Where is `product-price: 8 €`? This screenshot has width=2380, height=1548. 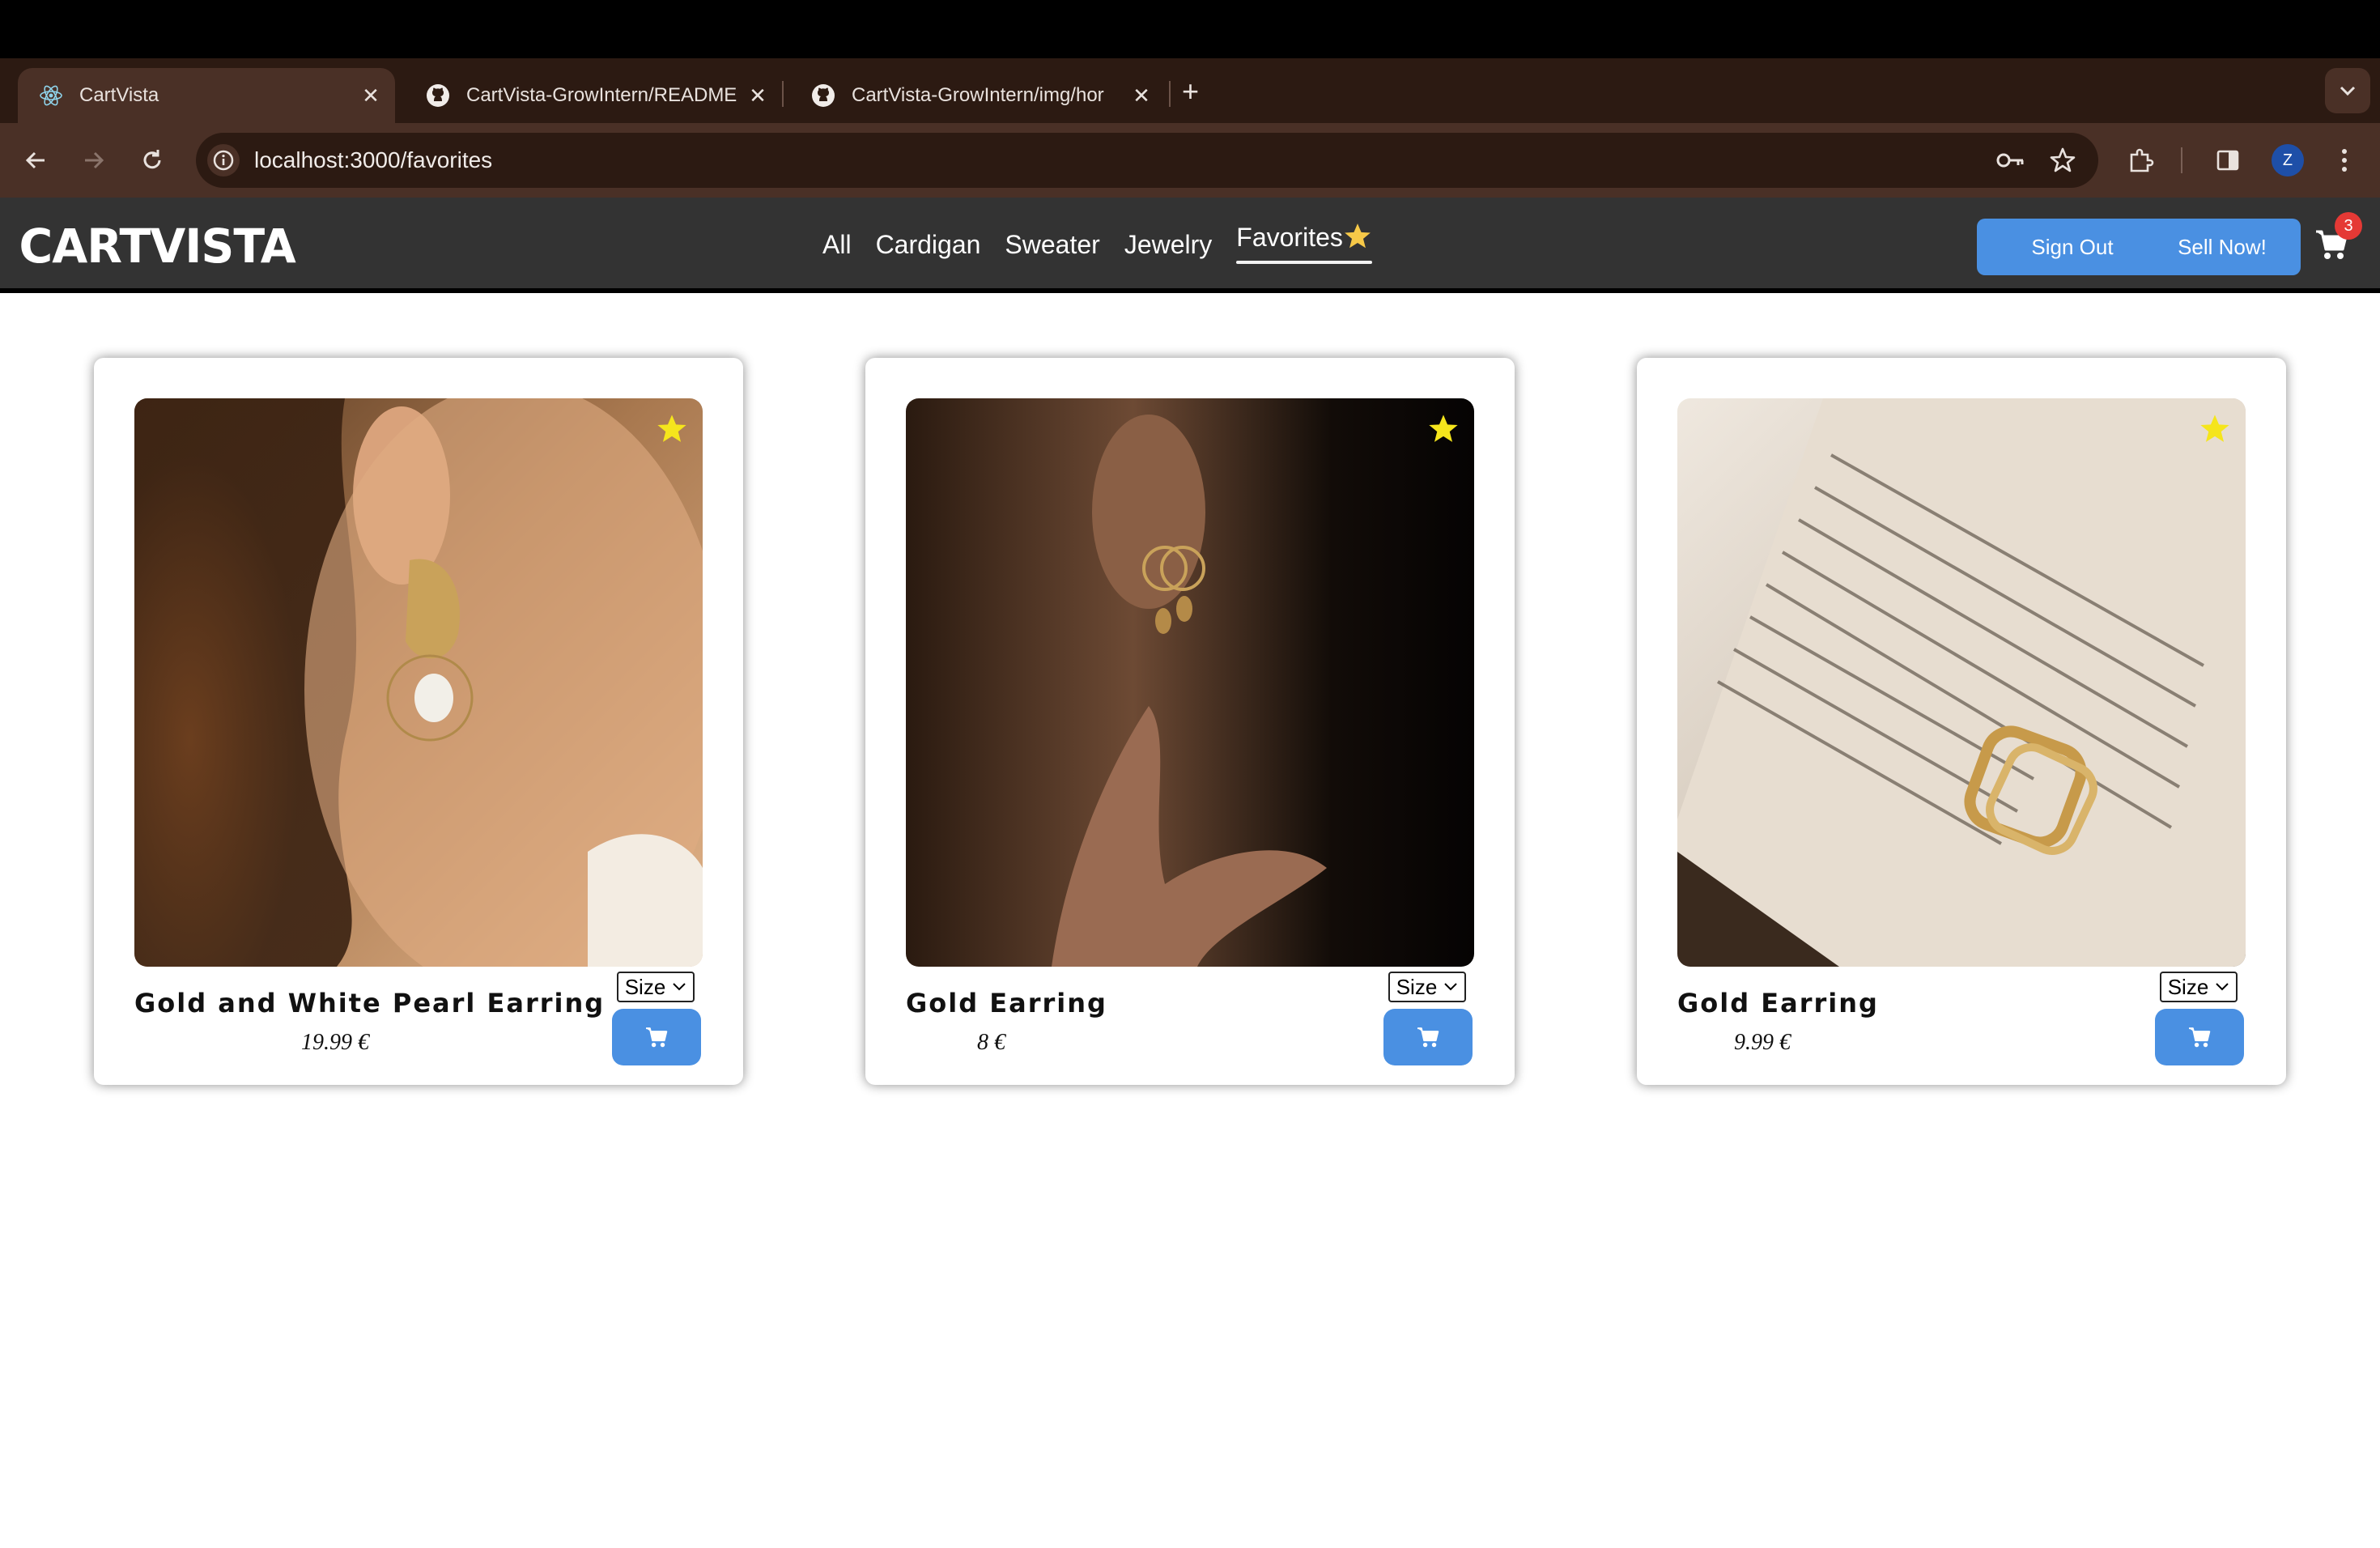 product-price: 8 € is located at coordinates (991, 1042).